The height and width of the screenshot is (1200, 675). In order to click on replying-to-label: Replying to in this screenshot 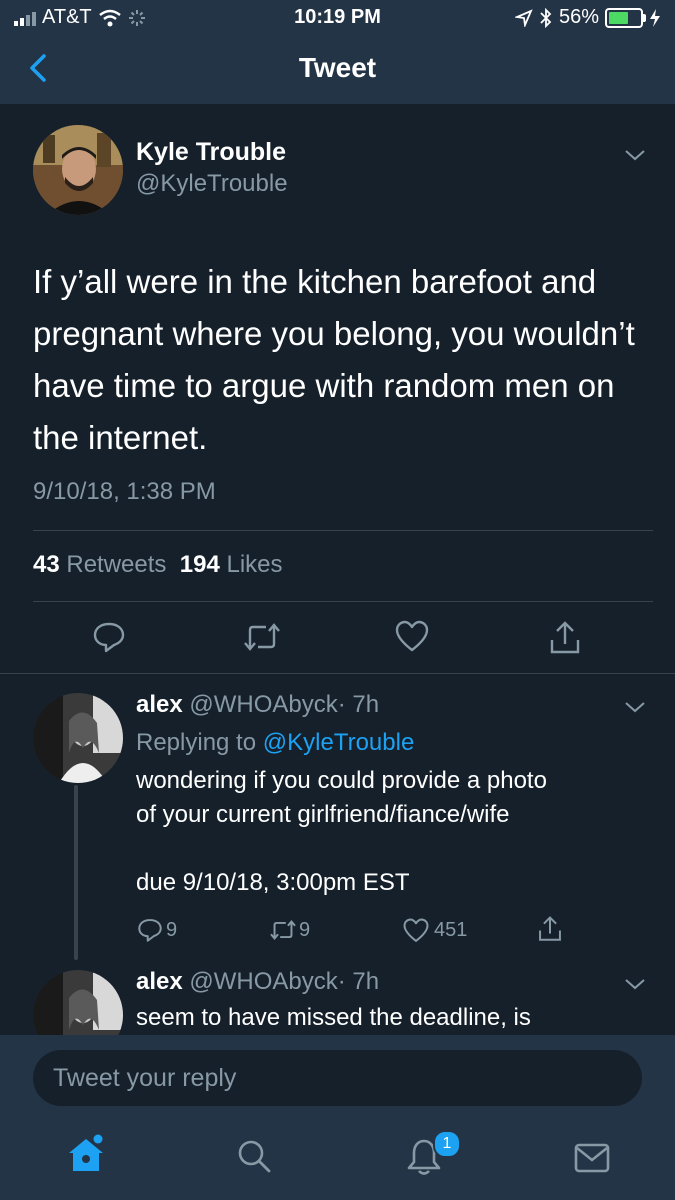, I will do `click(196, 742)`.